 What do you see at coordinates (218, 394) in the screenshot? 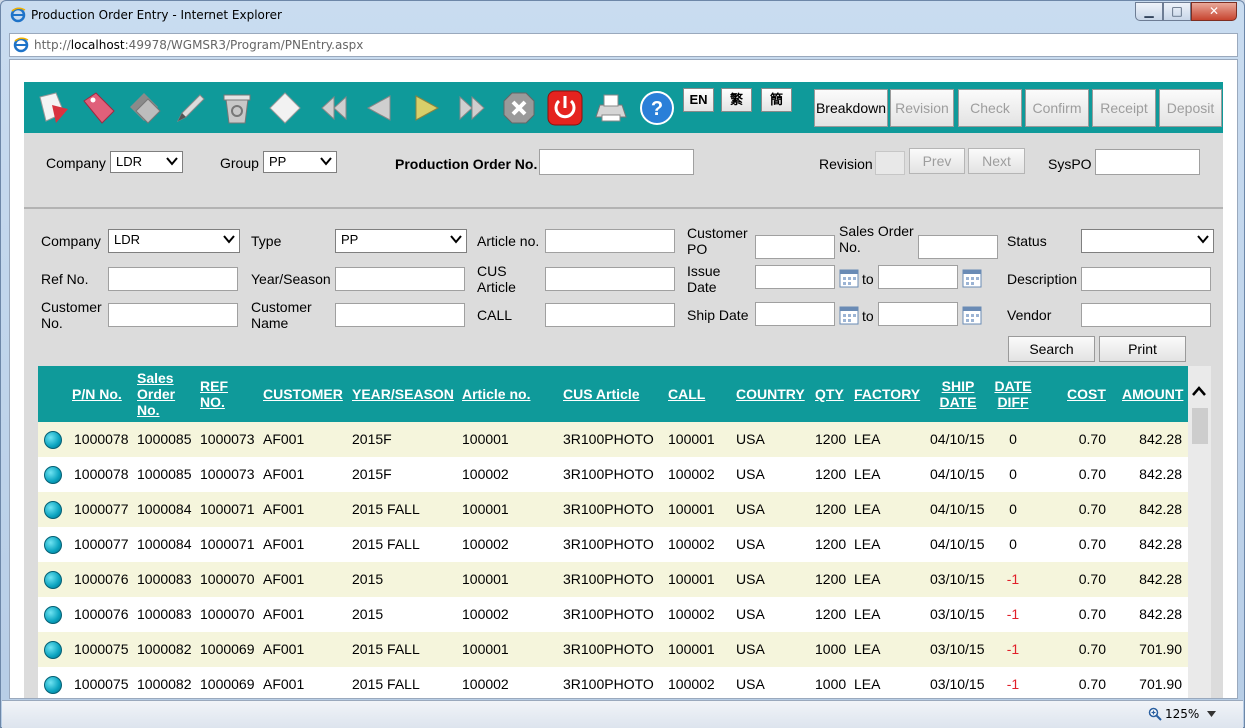
I see `col-ref-no: REF NO.` at bounding box center [218, 394].